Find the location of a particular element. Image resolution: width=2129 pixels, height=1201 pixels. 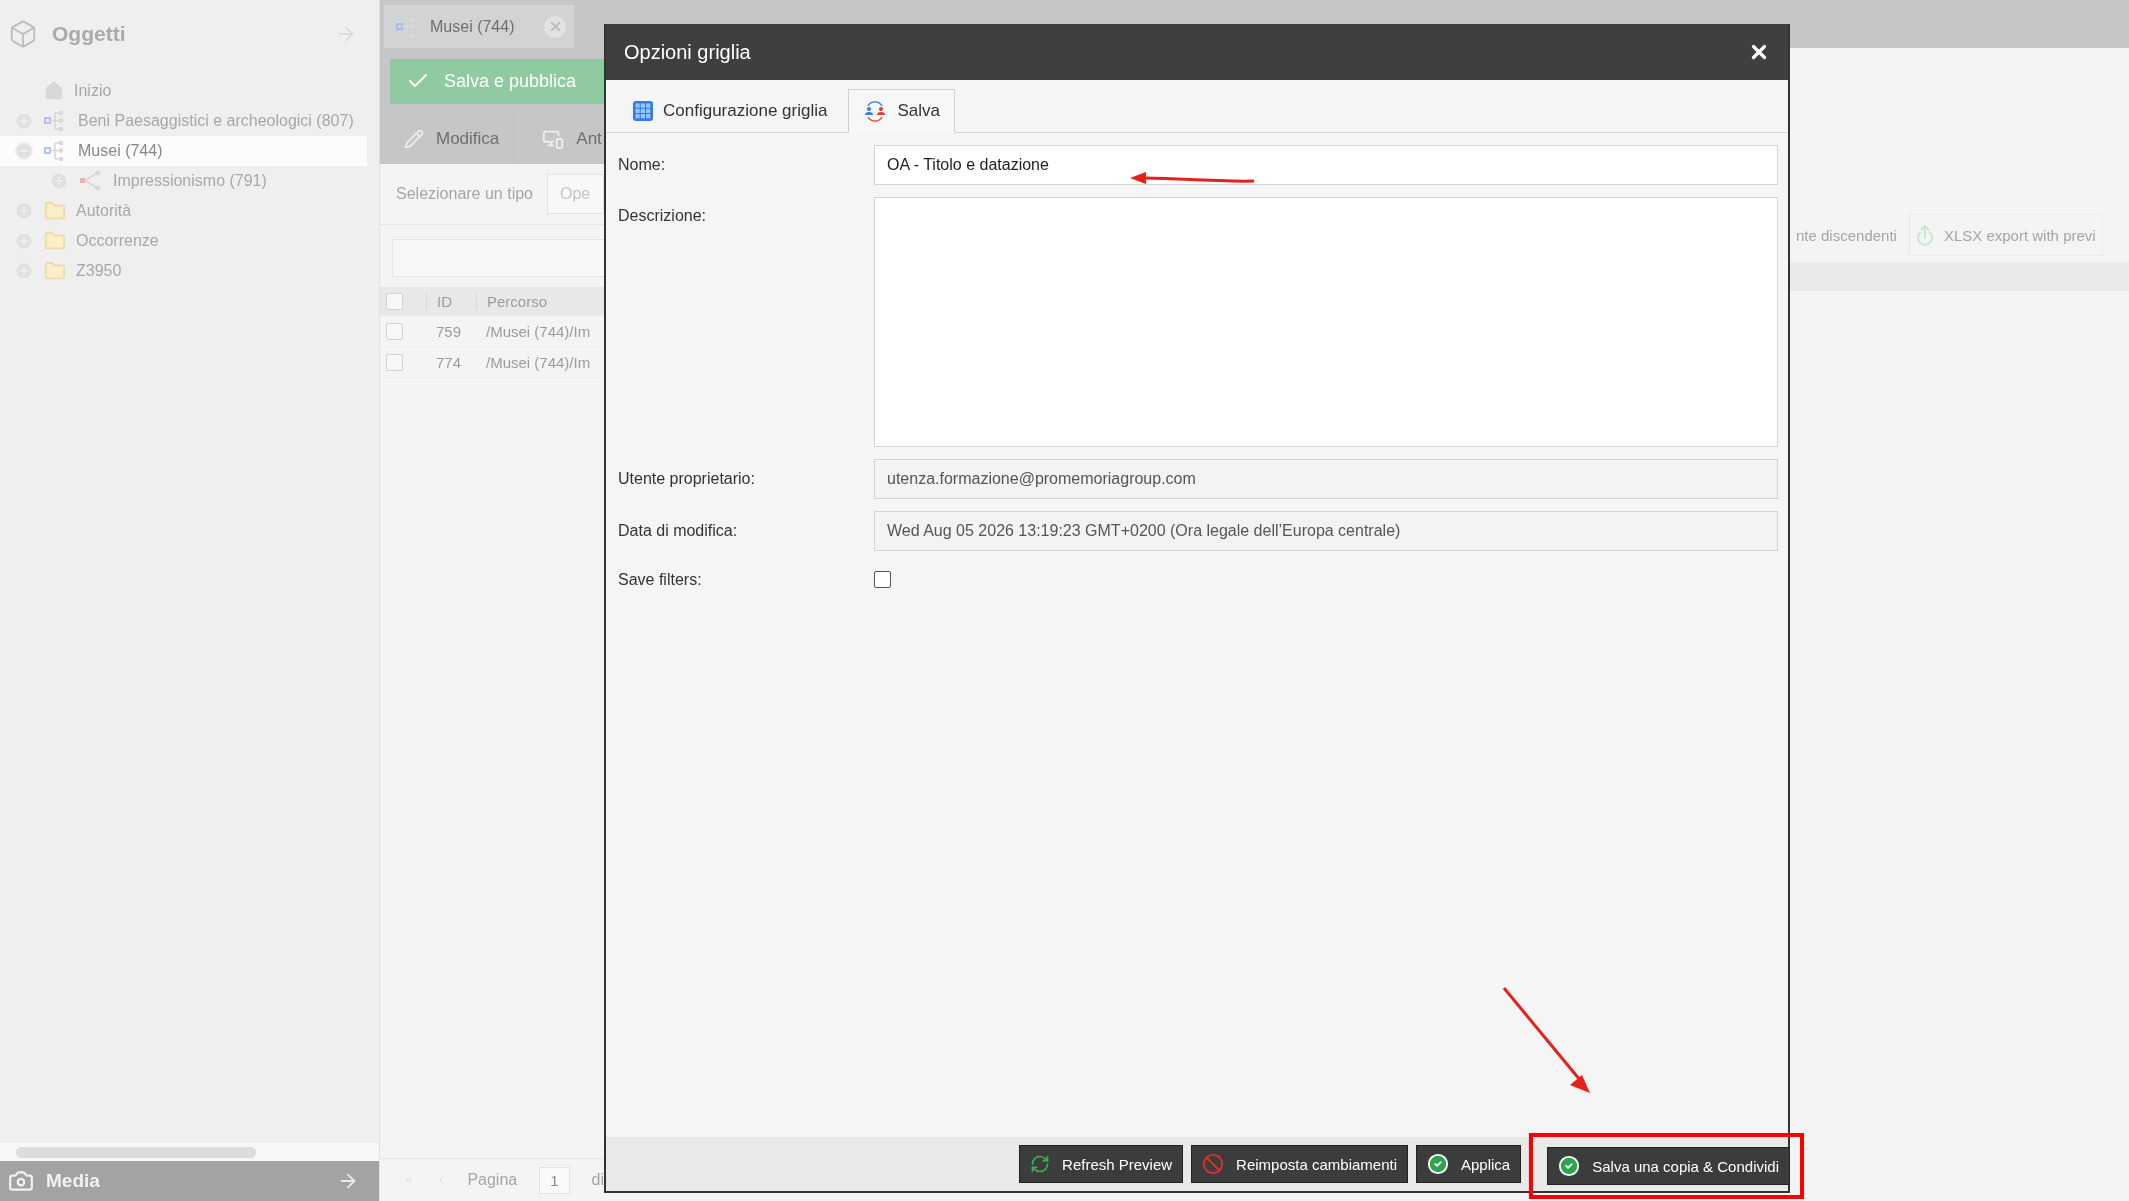

field-label: Utente proprietario: is located at coordinates (687, 479).